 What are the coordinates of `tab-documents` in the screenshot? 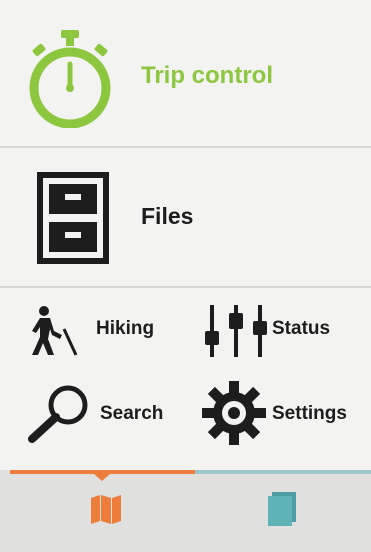 It's located at (283, 513).